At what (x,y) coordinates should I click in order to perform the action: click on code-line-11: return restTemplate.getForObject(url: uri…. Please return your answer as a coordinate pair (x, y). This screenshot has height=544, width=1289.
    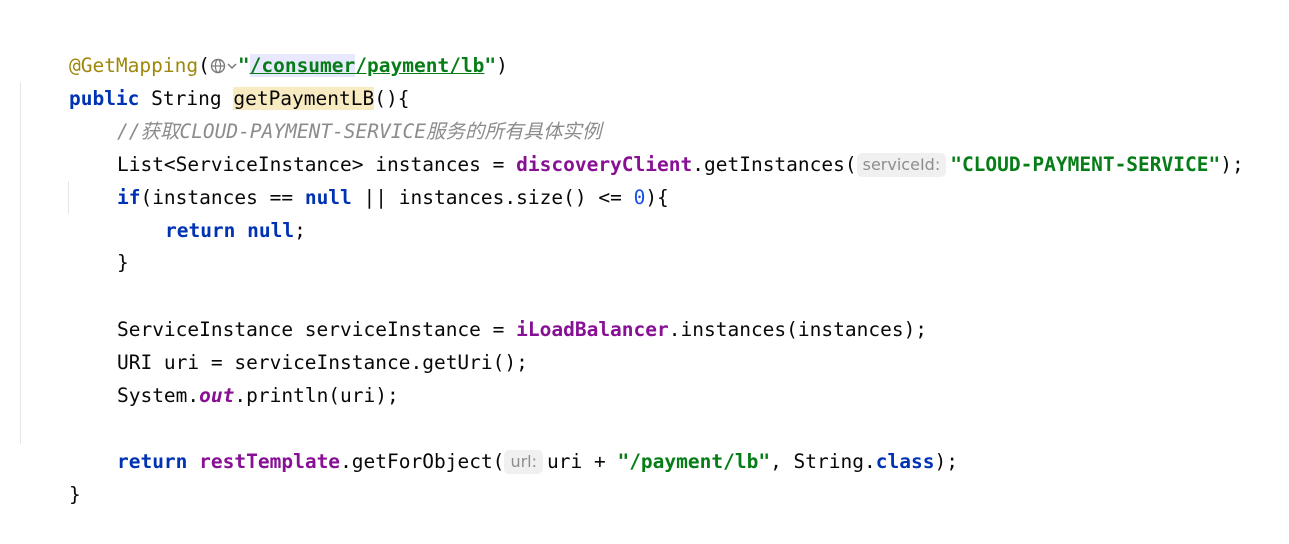
    Looking at the image, I should click on (479, 443).